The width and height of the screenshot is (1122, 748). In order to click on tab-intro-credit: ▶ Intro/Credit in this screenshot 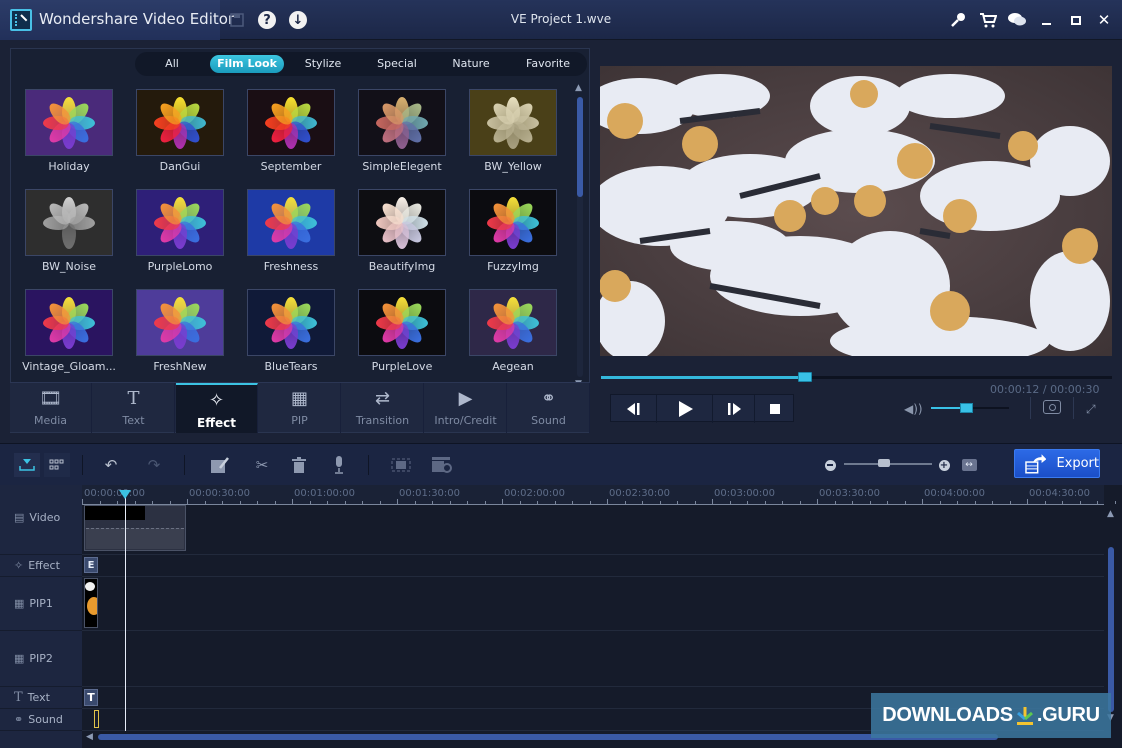, I will do `click(466, 408)`.